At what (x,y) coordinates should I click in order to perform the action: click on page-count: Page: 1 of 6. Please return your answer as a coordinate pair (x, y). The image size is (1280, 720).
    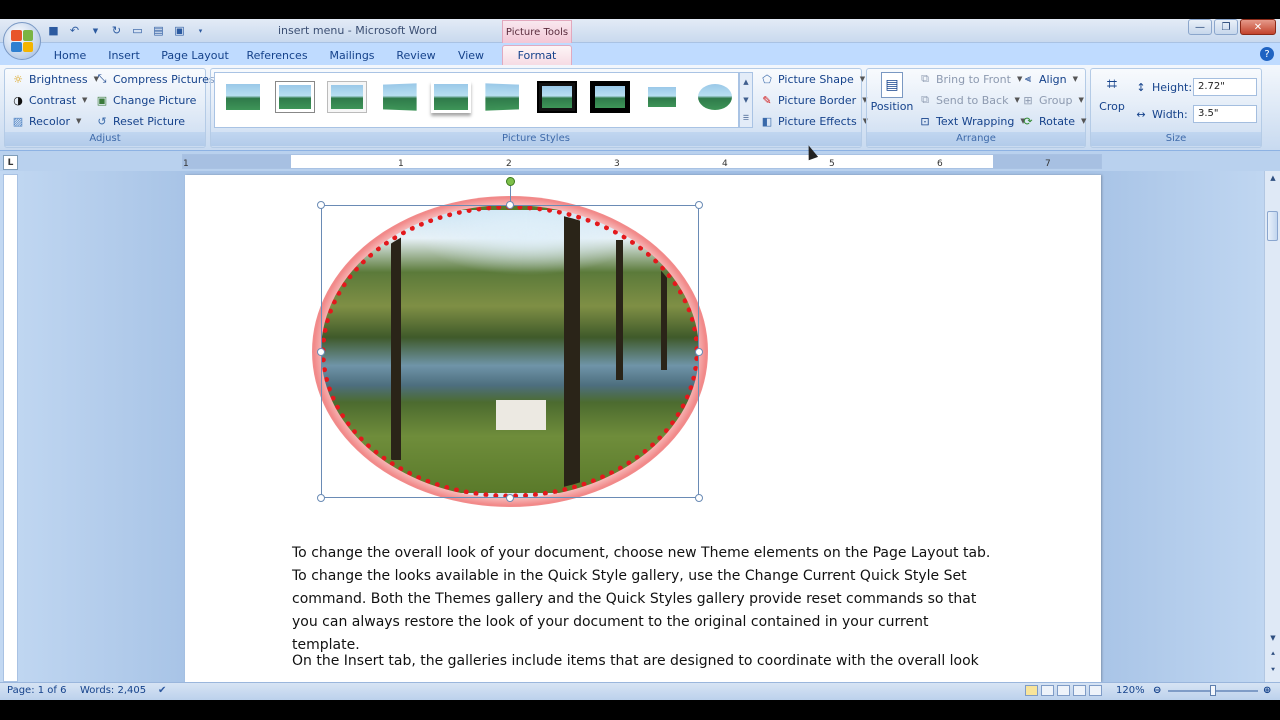
    Looking at the image, I should click on (36, 690).